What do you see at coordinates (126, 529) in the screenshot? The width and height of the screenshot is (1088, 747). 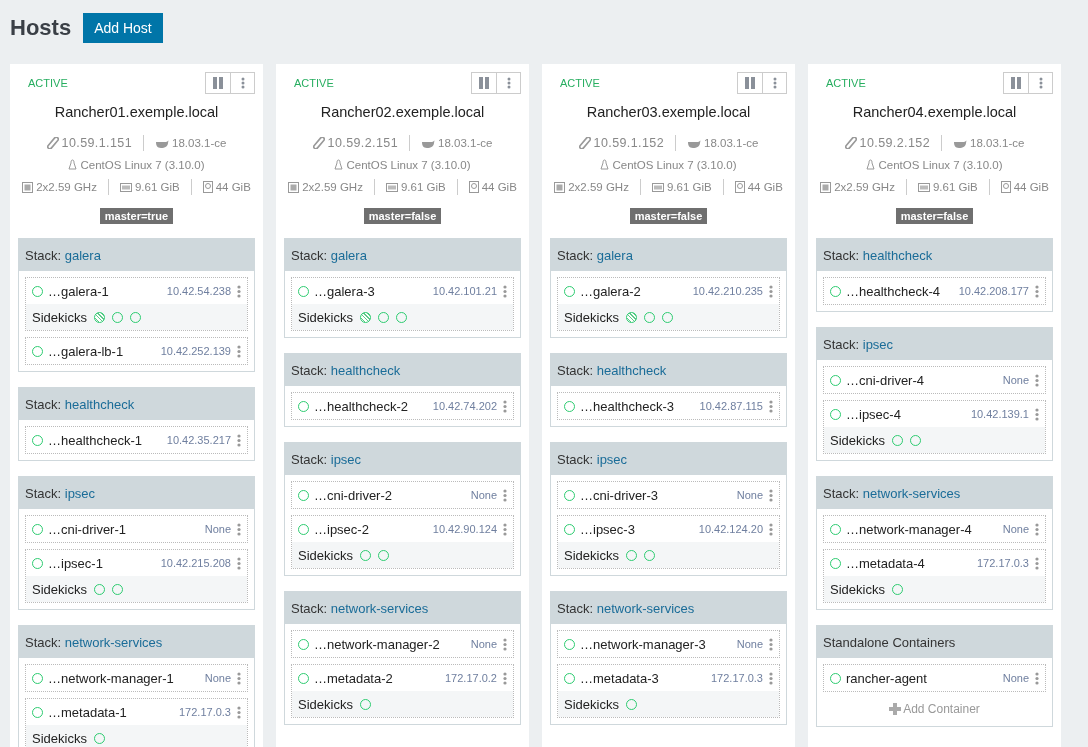 I see `container-name: …cni-driver-1` at bounding box center [126, 529].